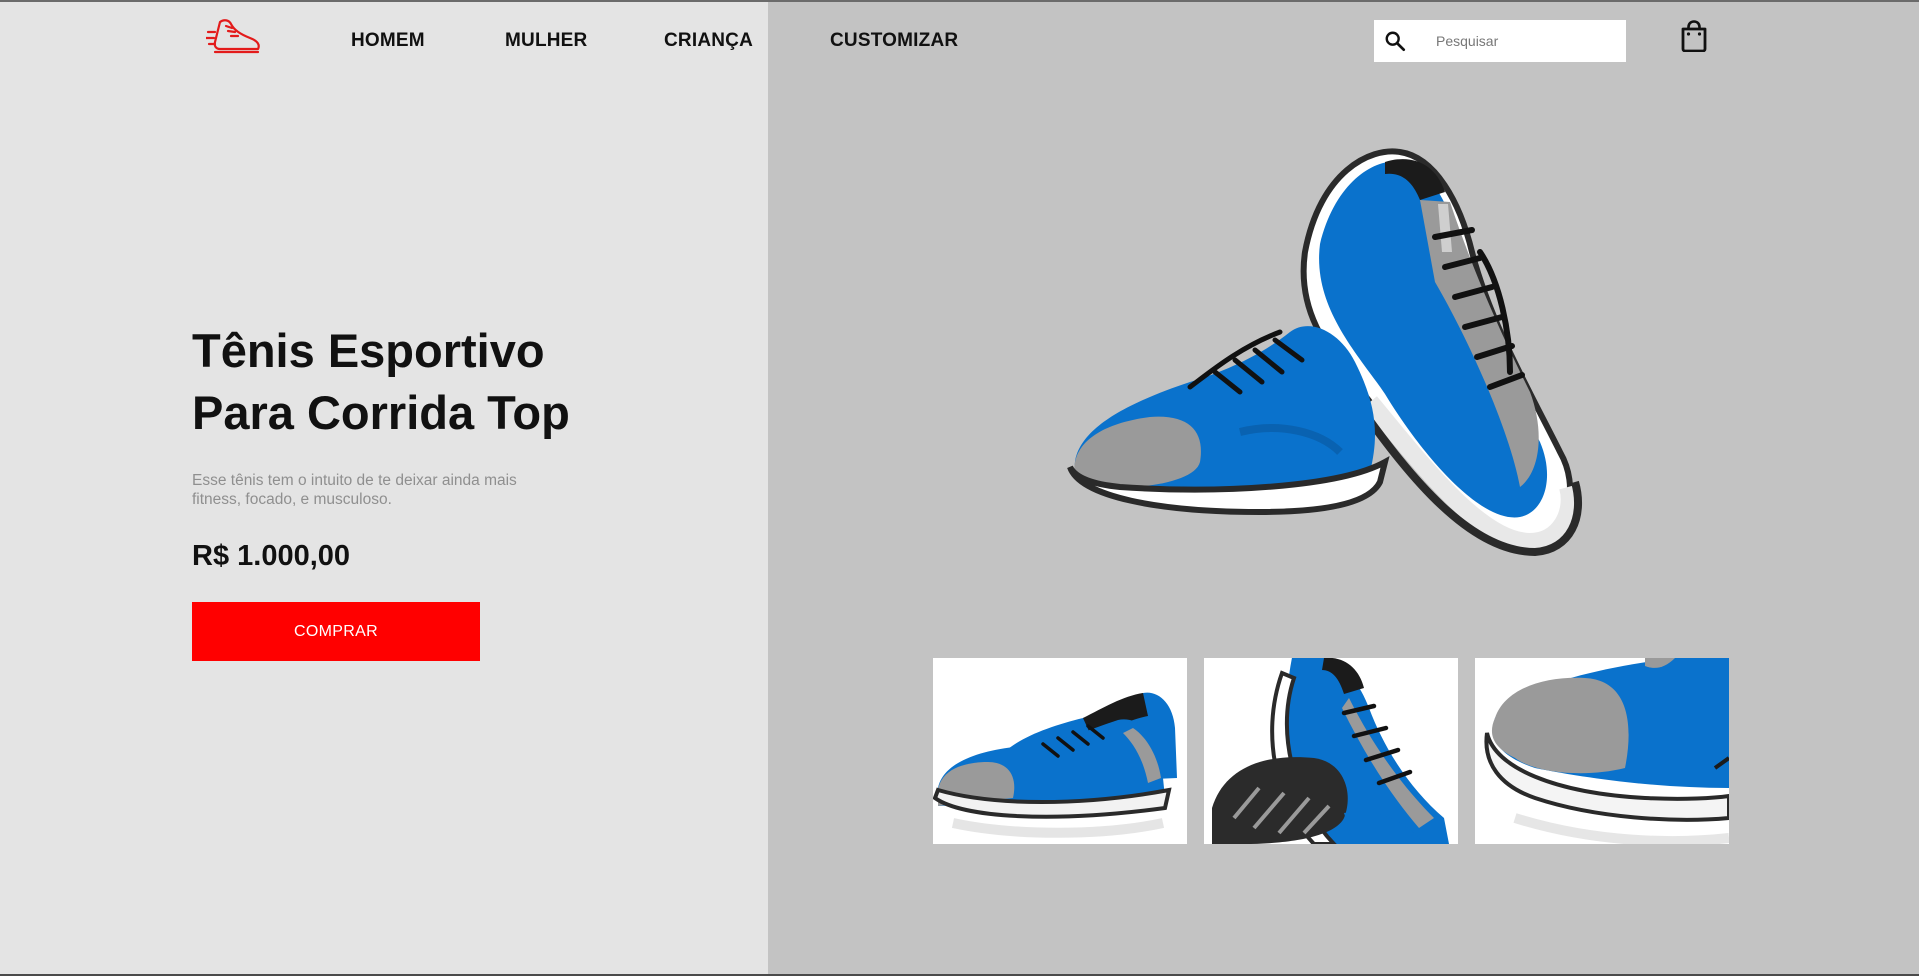  I want to click on shoe-front, so click(1228, 421).